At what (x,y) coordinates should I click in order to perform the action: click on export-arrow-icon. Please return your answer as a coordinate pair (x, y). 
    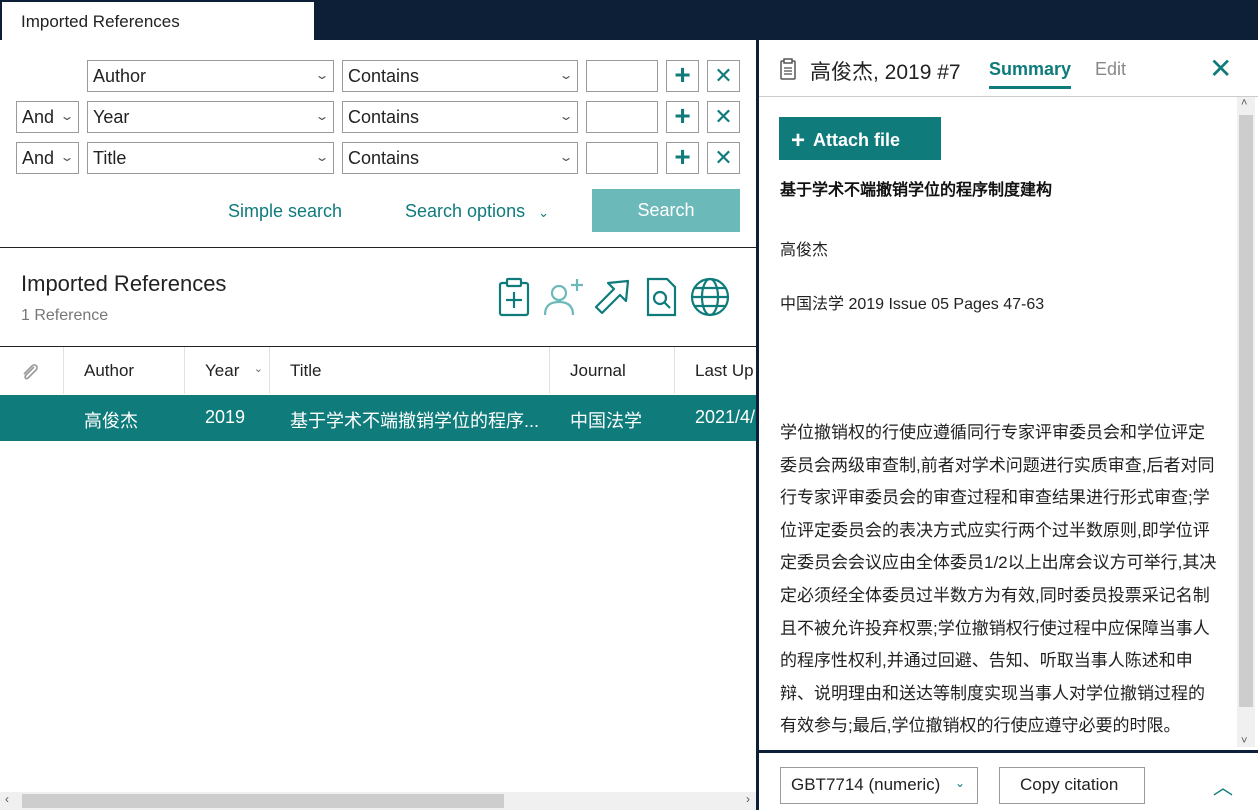
    Looking at the image, I should click on (612, 297).